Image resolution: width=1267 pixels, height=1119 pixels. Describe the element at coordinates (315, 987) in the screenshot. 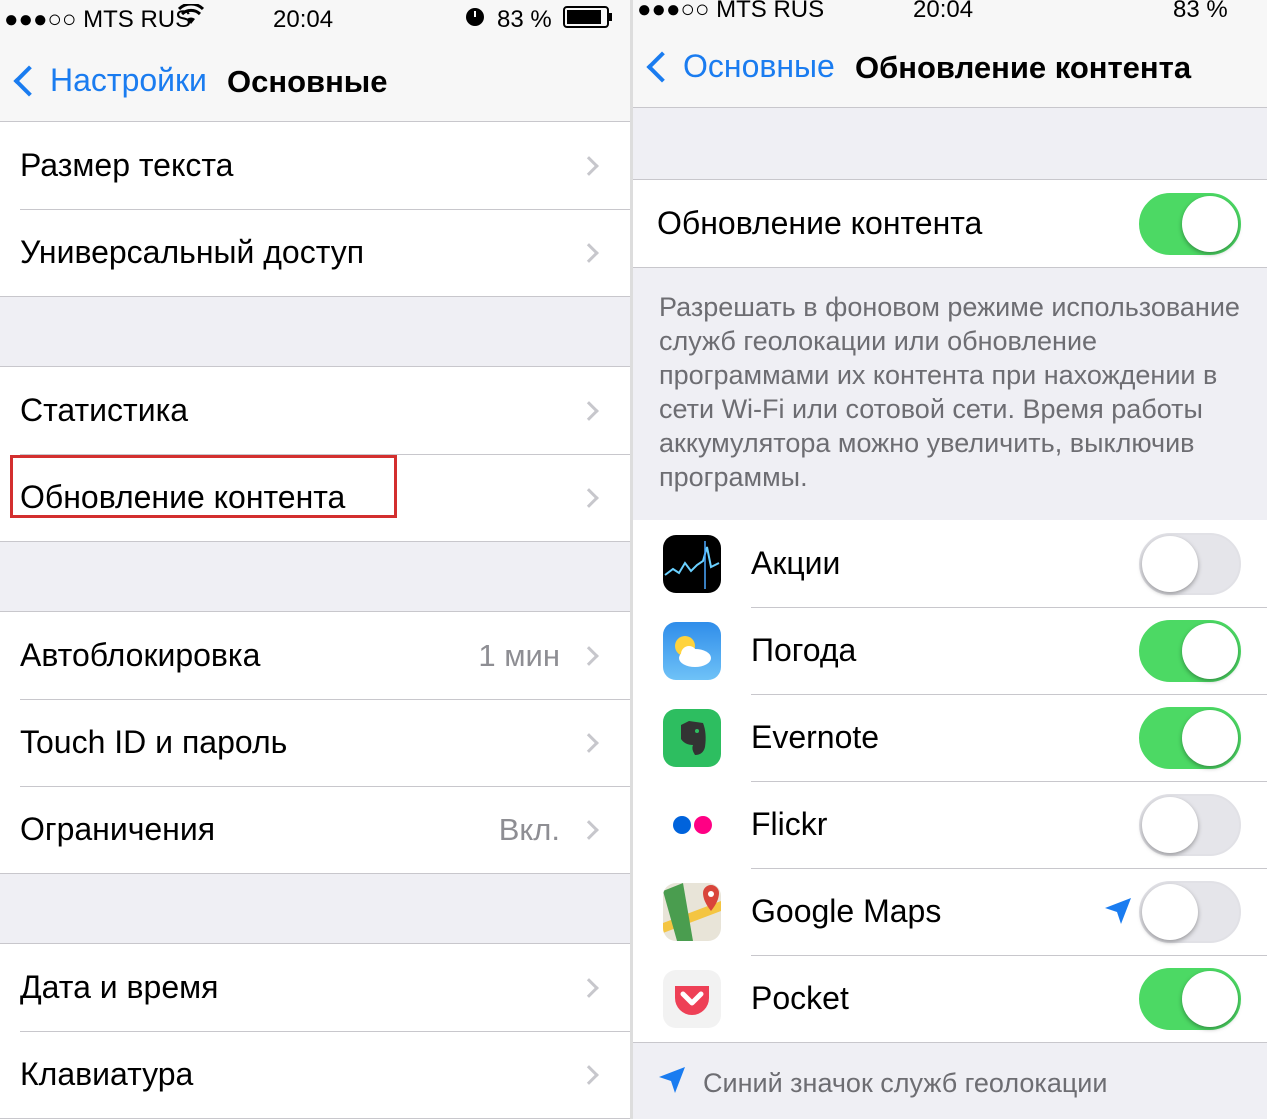

I see `settings-row-date-time: Дата и время` at that location.